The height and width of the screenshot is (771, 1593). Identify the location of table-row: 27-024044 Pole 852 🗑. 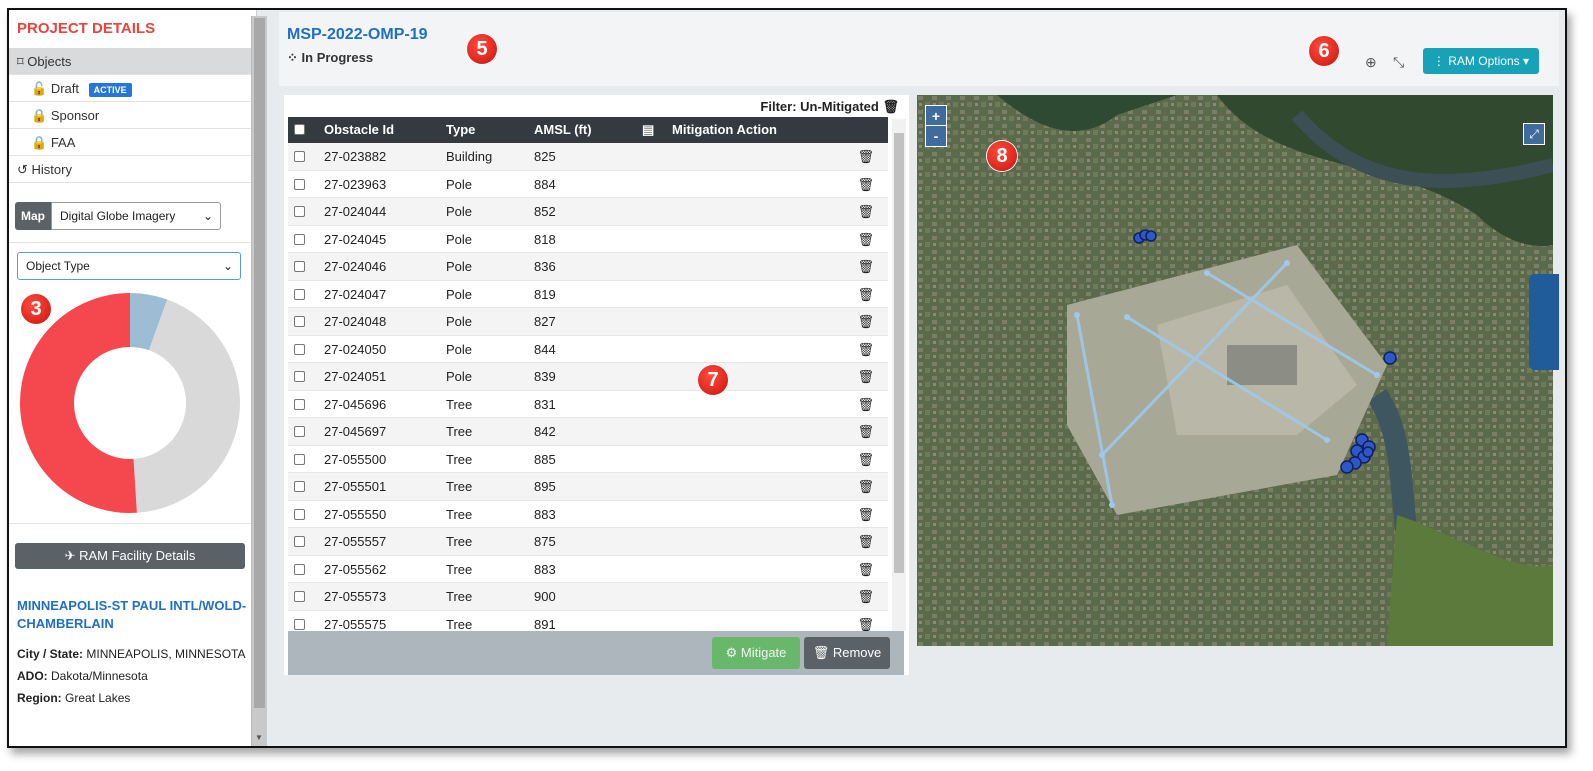
(588, 212).